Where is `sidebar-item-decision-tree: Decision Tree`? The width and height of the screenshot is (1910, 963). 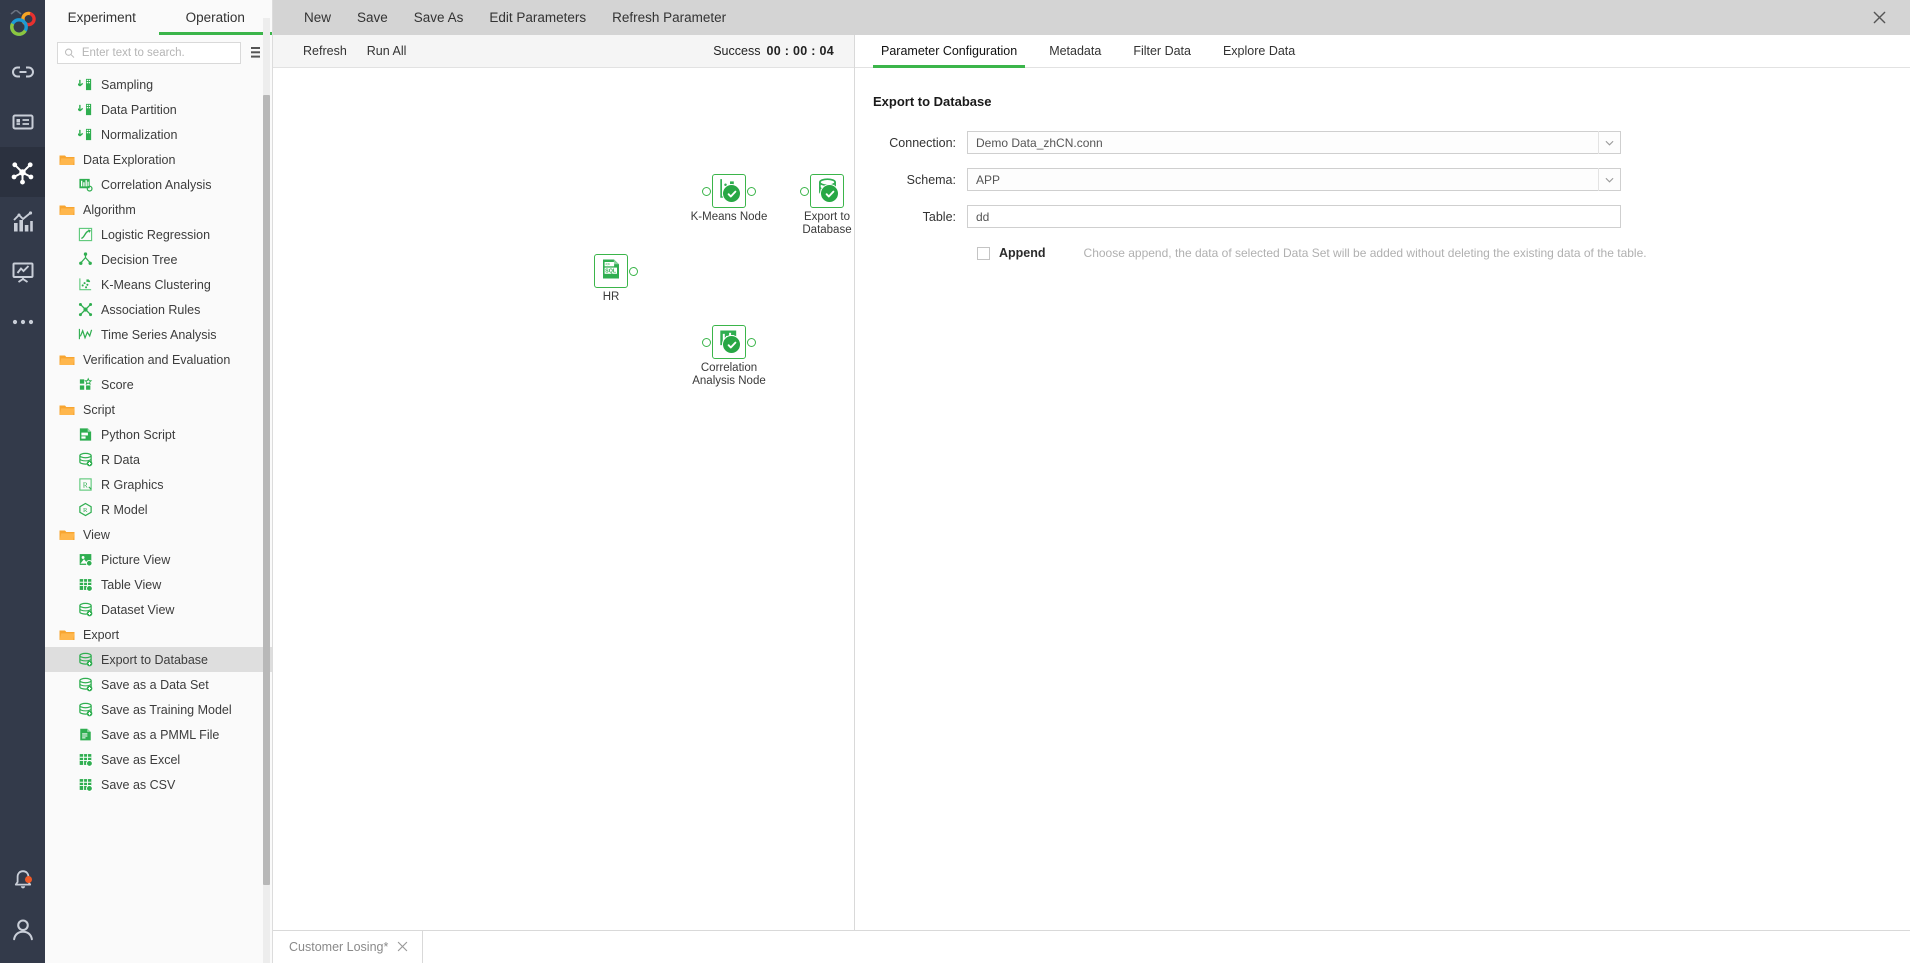
sidebar-item-decision-tree: Decision Tree is located at coordinates (158, 259).